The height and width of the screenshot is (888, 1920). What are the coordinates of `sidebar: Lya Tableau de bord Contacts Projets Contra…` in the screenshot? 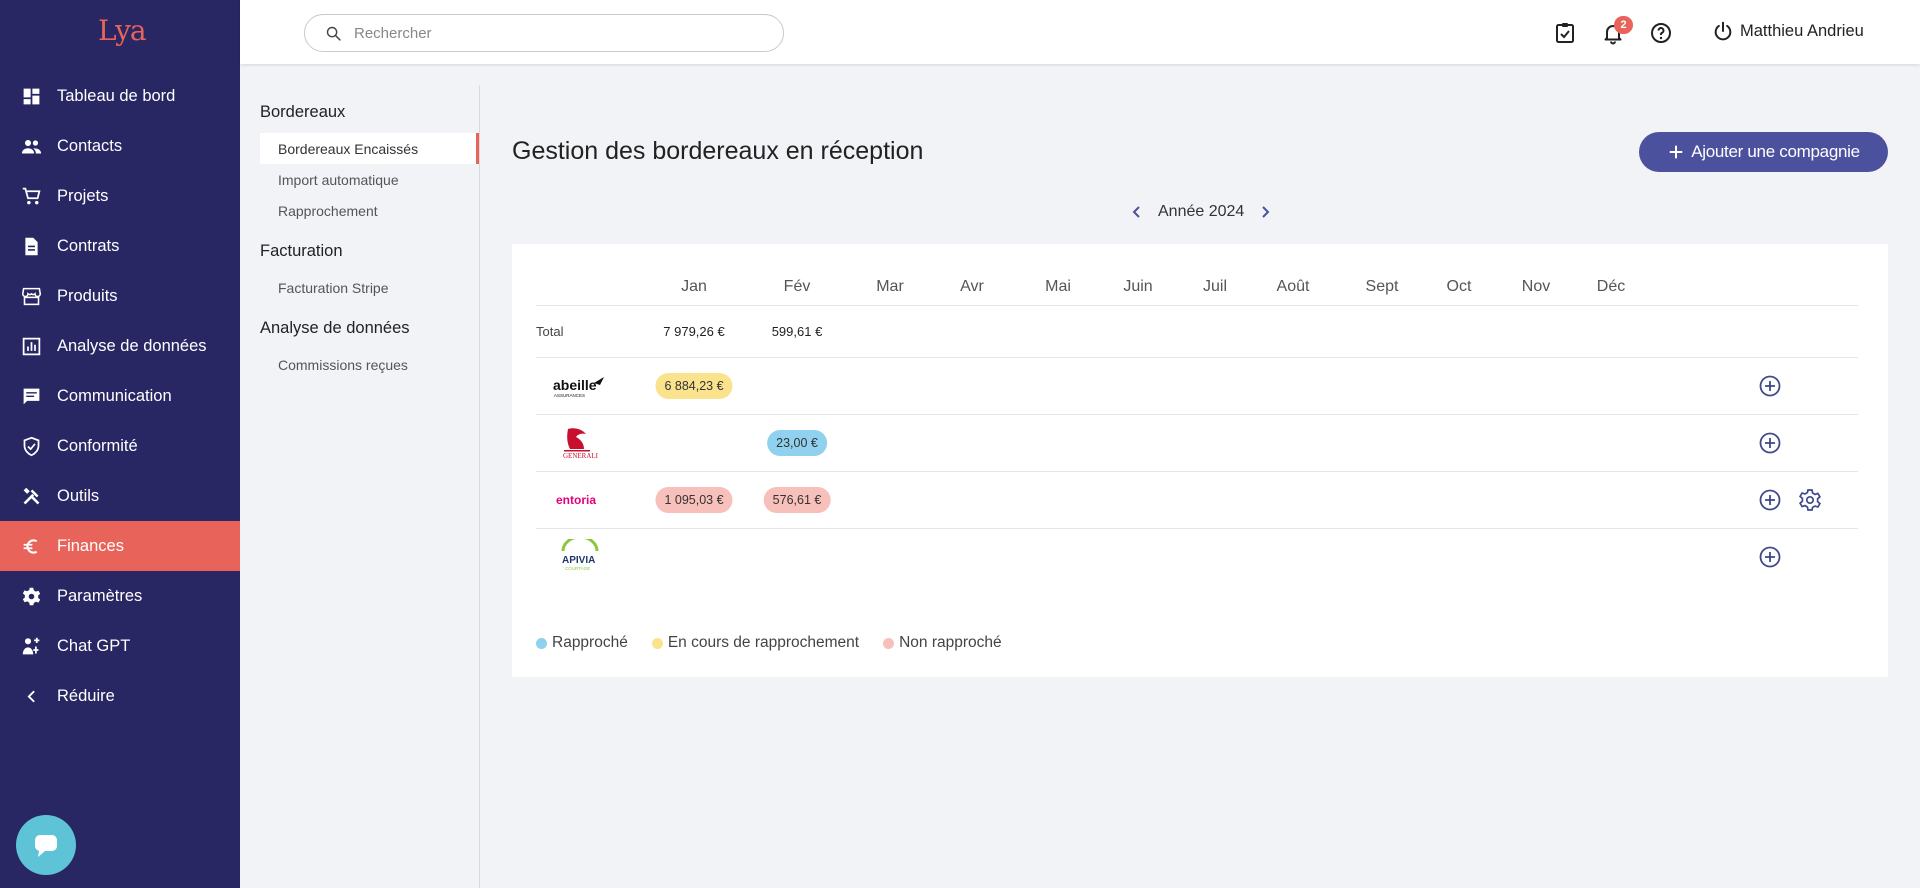 It's located at (120, 444).